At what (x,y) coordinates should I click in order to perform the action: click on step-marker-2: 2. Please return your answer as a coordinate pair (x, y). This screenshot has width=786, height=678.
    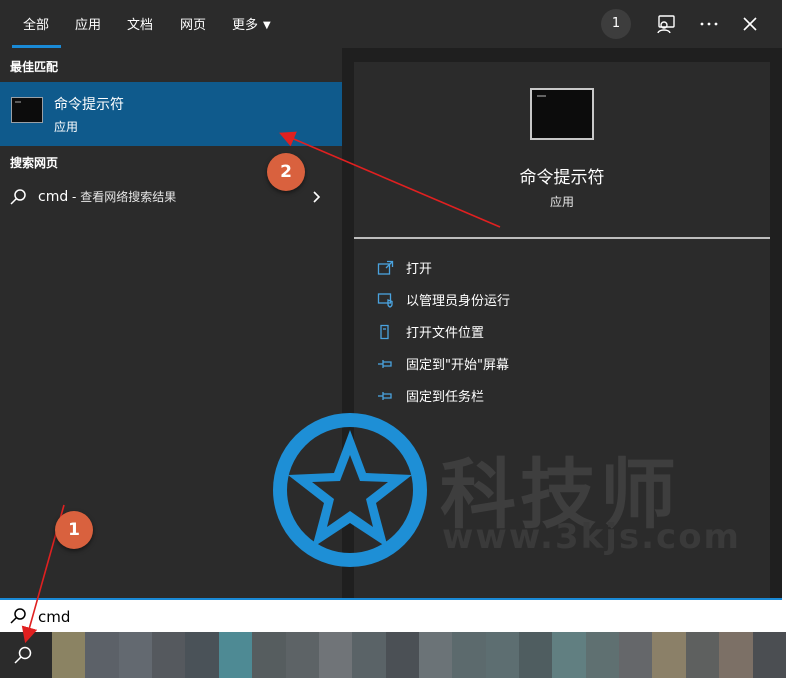
    Looking at the image, I should click on (286, 172).